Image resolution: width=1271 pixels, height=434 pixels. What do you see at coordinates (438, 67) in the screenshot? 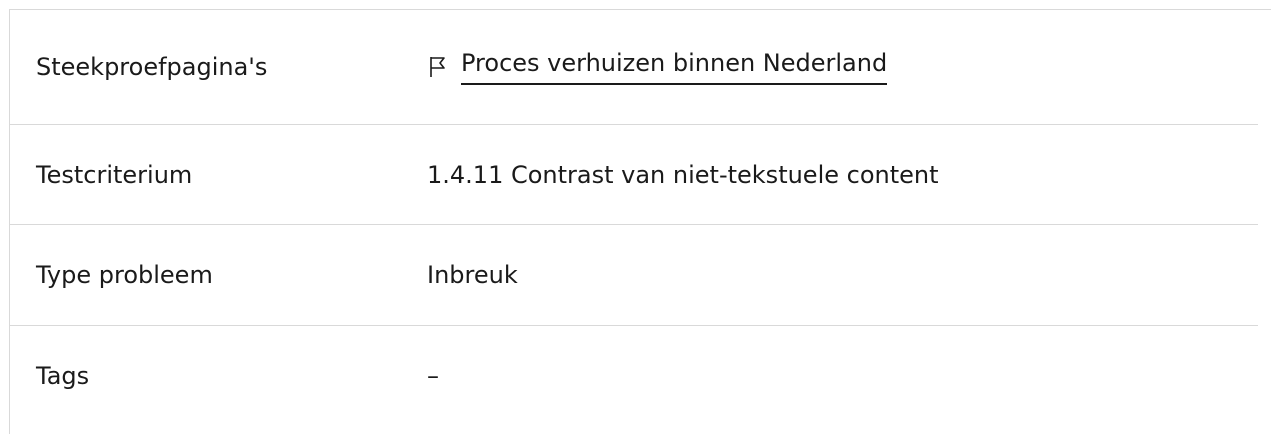
I see `flag-icon` at bounding box center [438, 67].